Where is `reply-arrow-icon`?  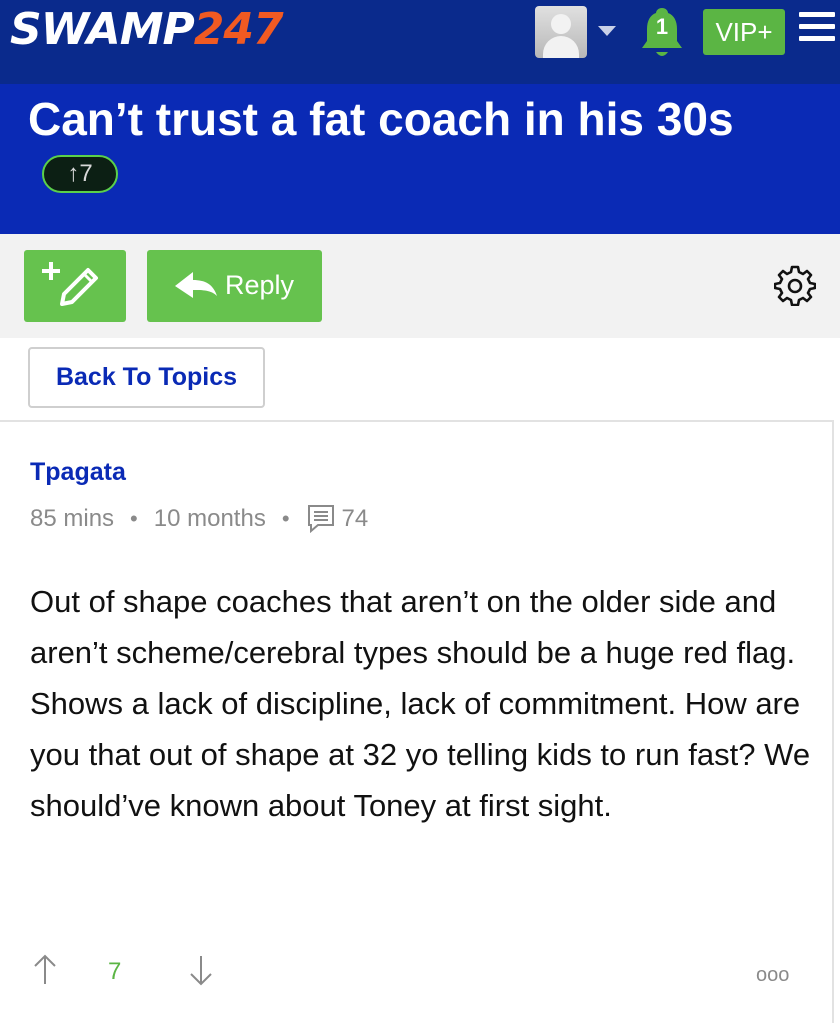
reply-arrow-icon is located at coordinates (196, 285).